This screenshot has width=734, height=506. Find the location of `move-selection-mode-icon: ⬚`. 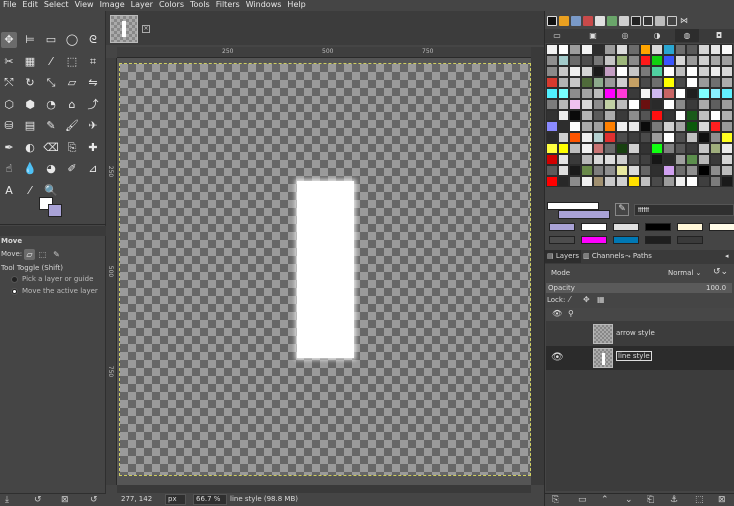

move-selection-mode-icon: ⬚ is located at coordinates (42, 254).